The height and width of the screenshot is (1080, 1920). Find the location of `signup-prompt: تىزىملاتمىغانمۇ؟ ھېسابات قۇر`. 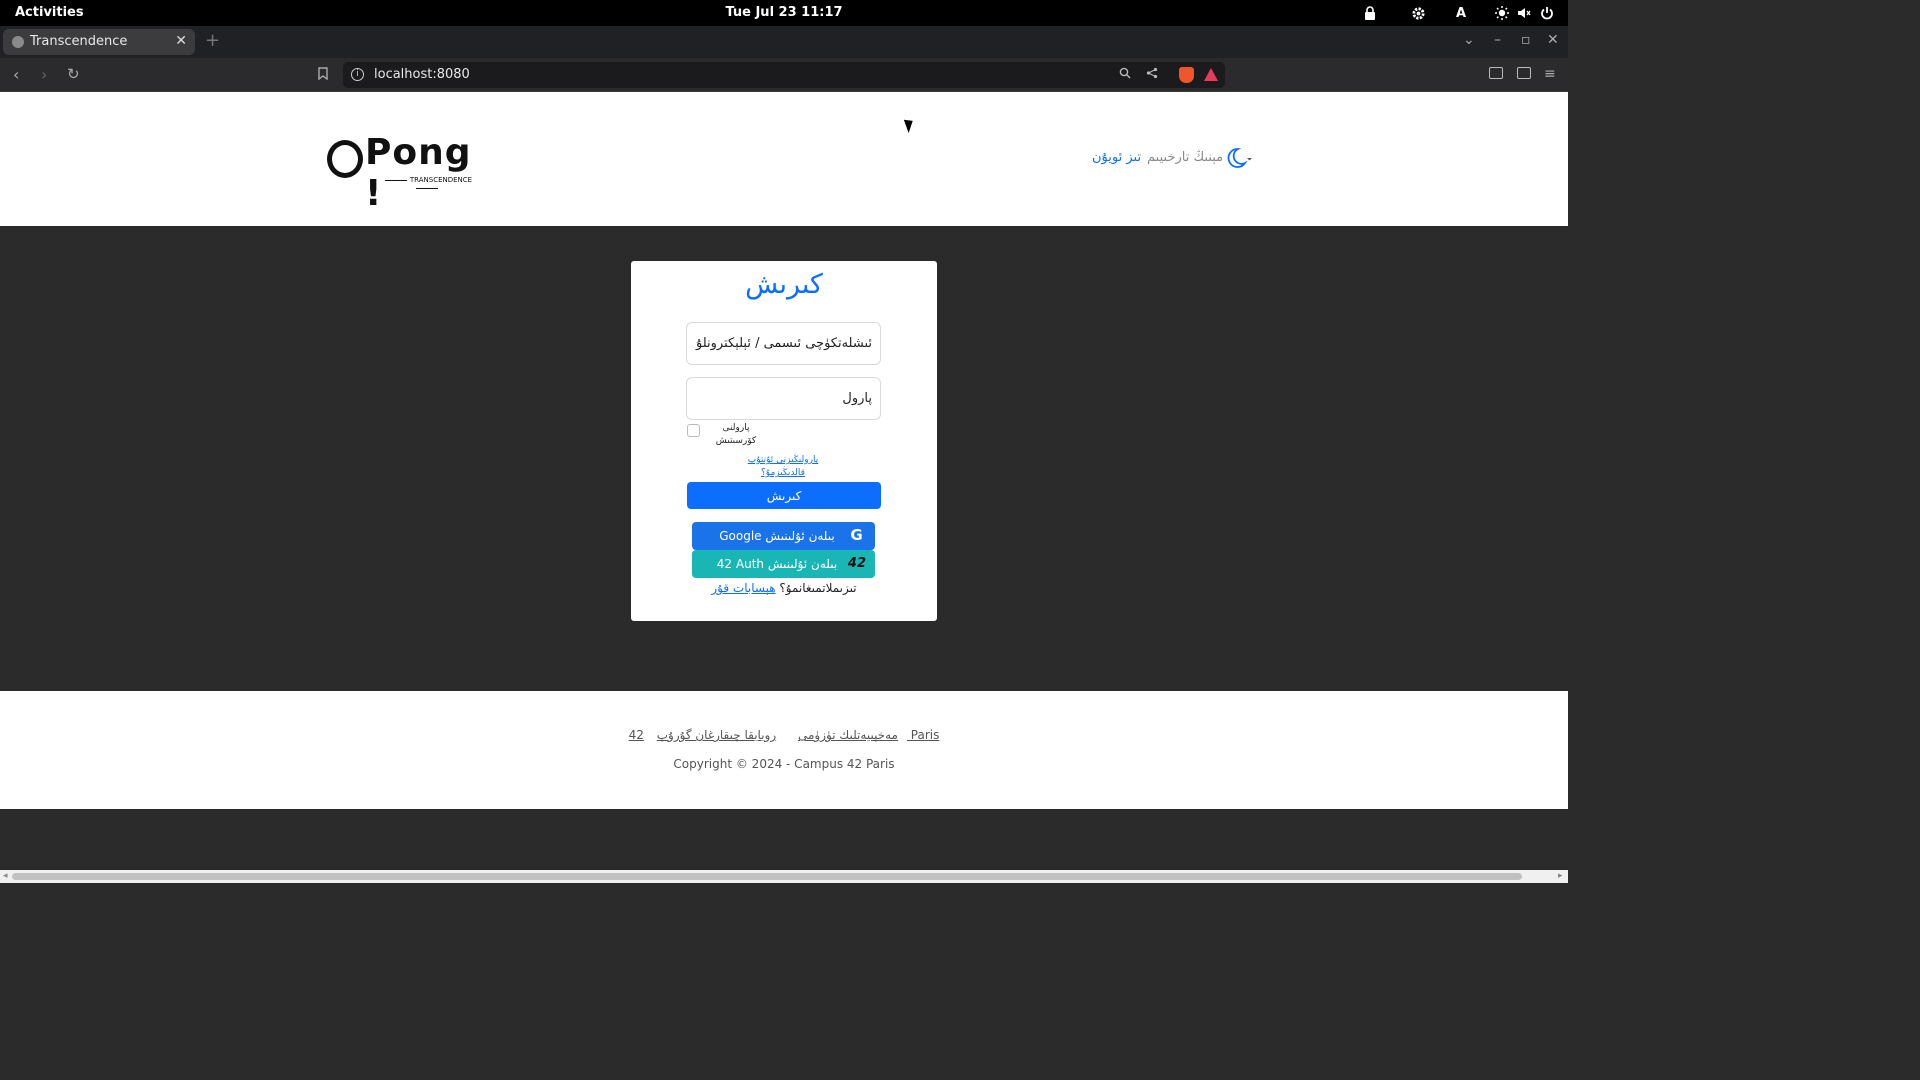

signup-prompt: تىزىملاتمىغانمۇ؟ ھېسابات قۇر is located at coordinates (784, 588).